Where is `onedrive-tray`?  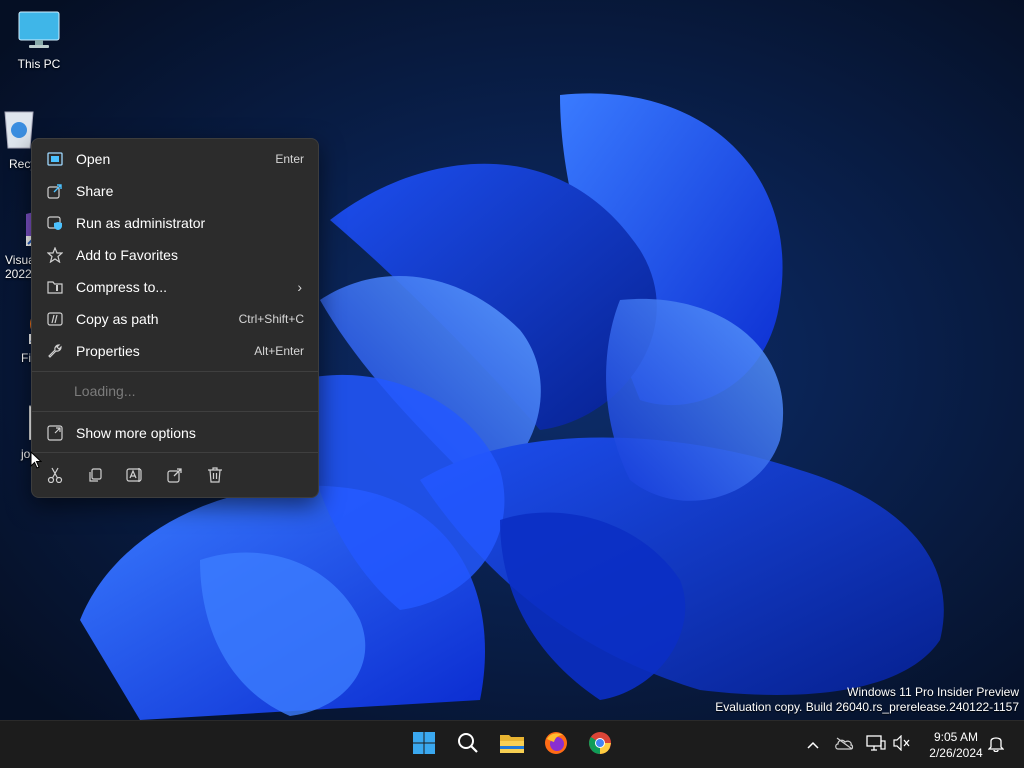 onedrive-tray is located at coordinates (844, 745).